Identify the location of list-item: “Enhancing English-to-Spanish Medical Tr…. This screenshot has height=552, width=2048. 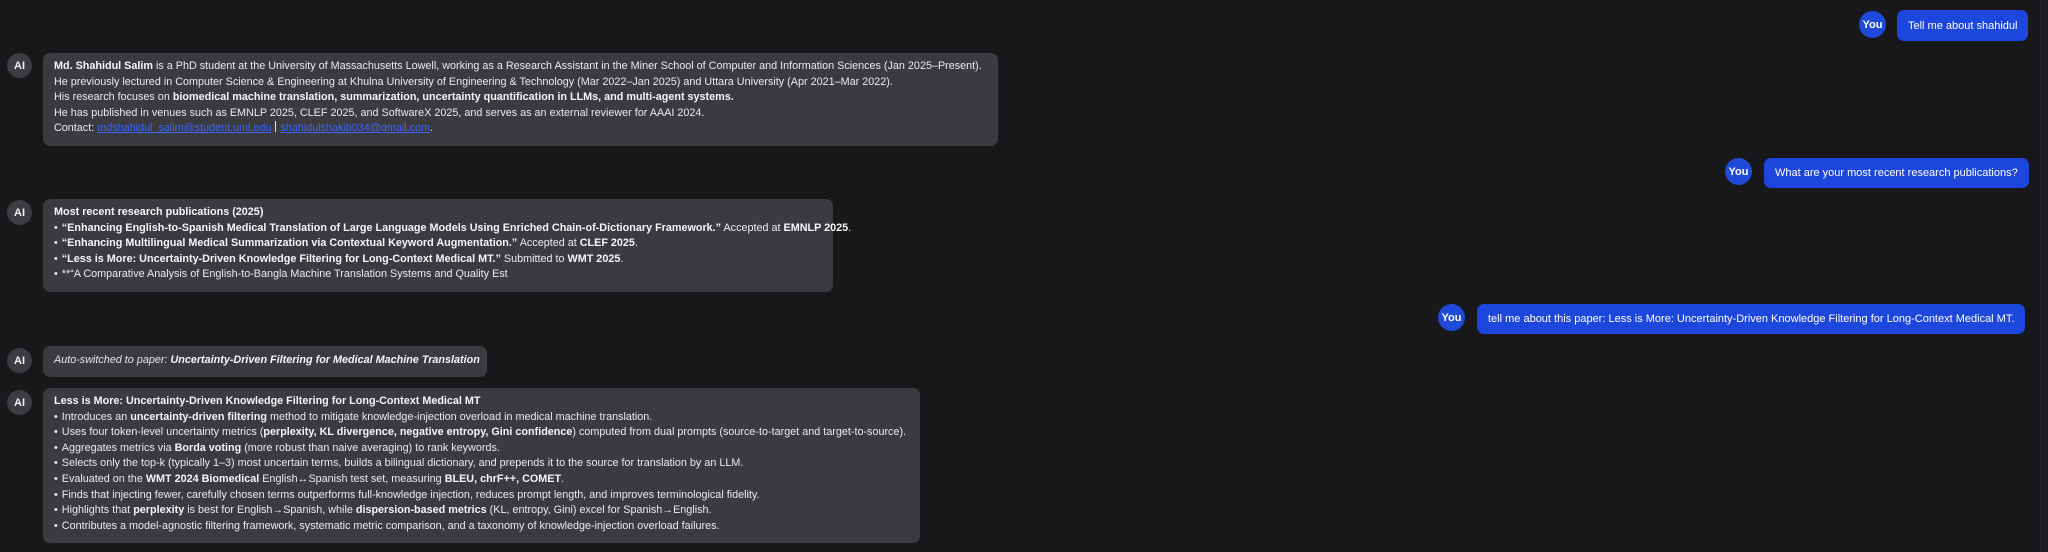
(452, 229).